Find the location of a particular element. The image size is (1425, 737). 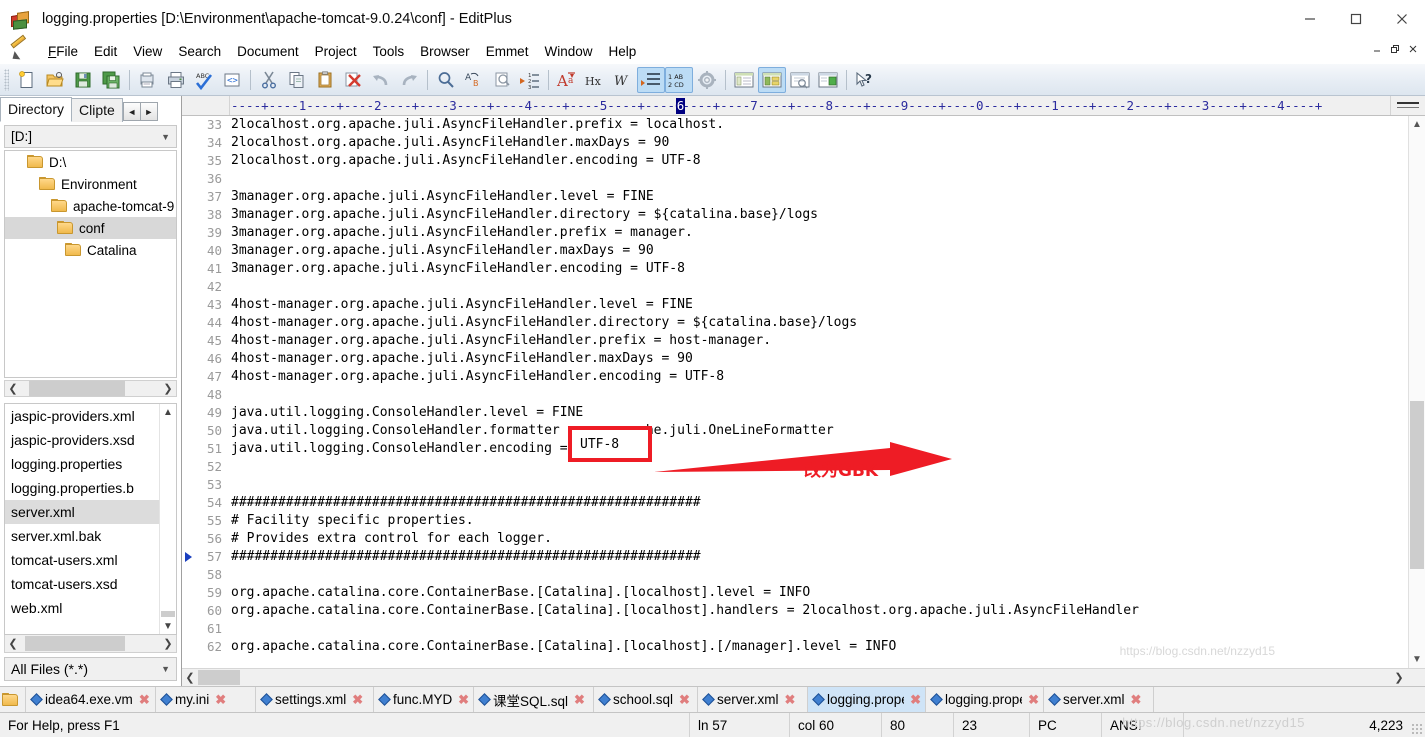

replace-icon: AB is located at coordinates (474, 80).